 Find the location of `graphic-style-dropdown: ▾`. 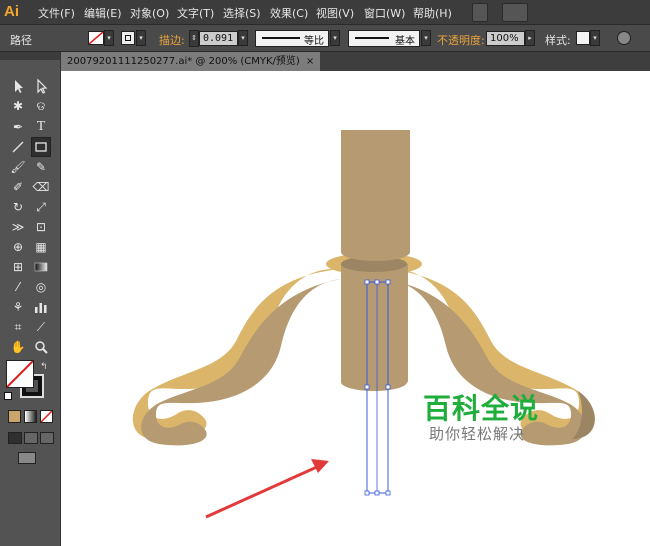

graphic-style-dropdown: ▾ is located at coordinates (595, 38).